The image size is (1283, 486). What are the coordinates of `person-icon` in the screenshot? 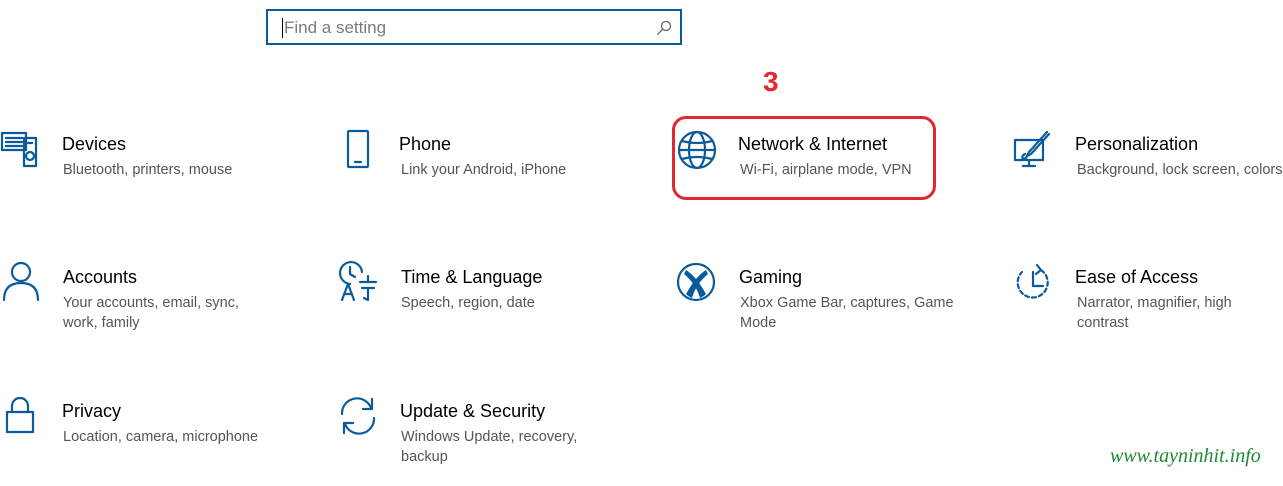 It's located at (21, 281).